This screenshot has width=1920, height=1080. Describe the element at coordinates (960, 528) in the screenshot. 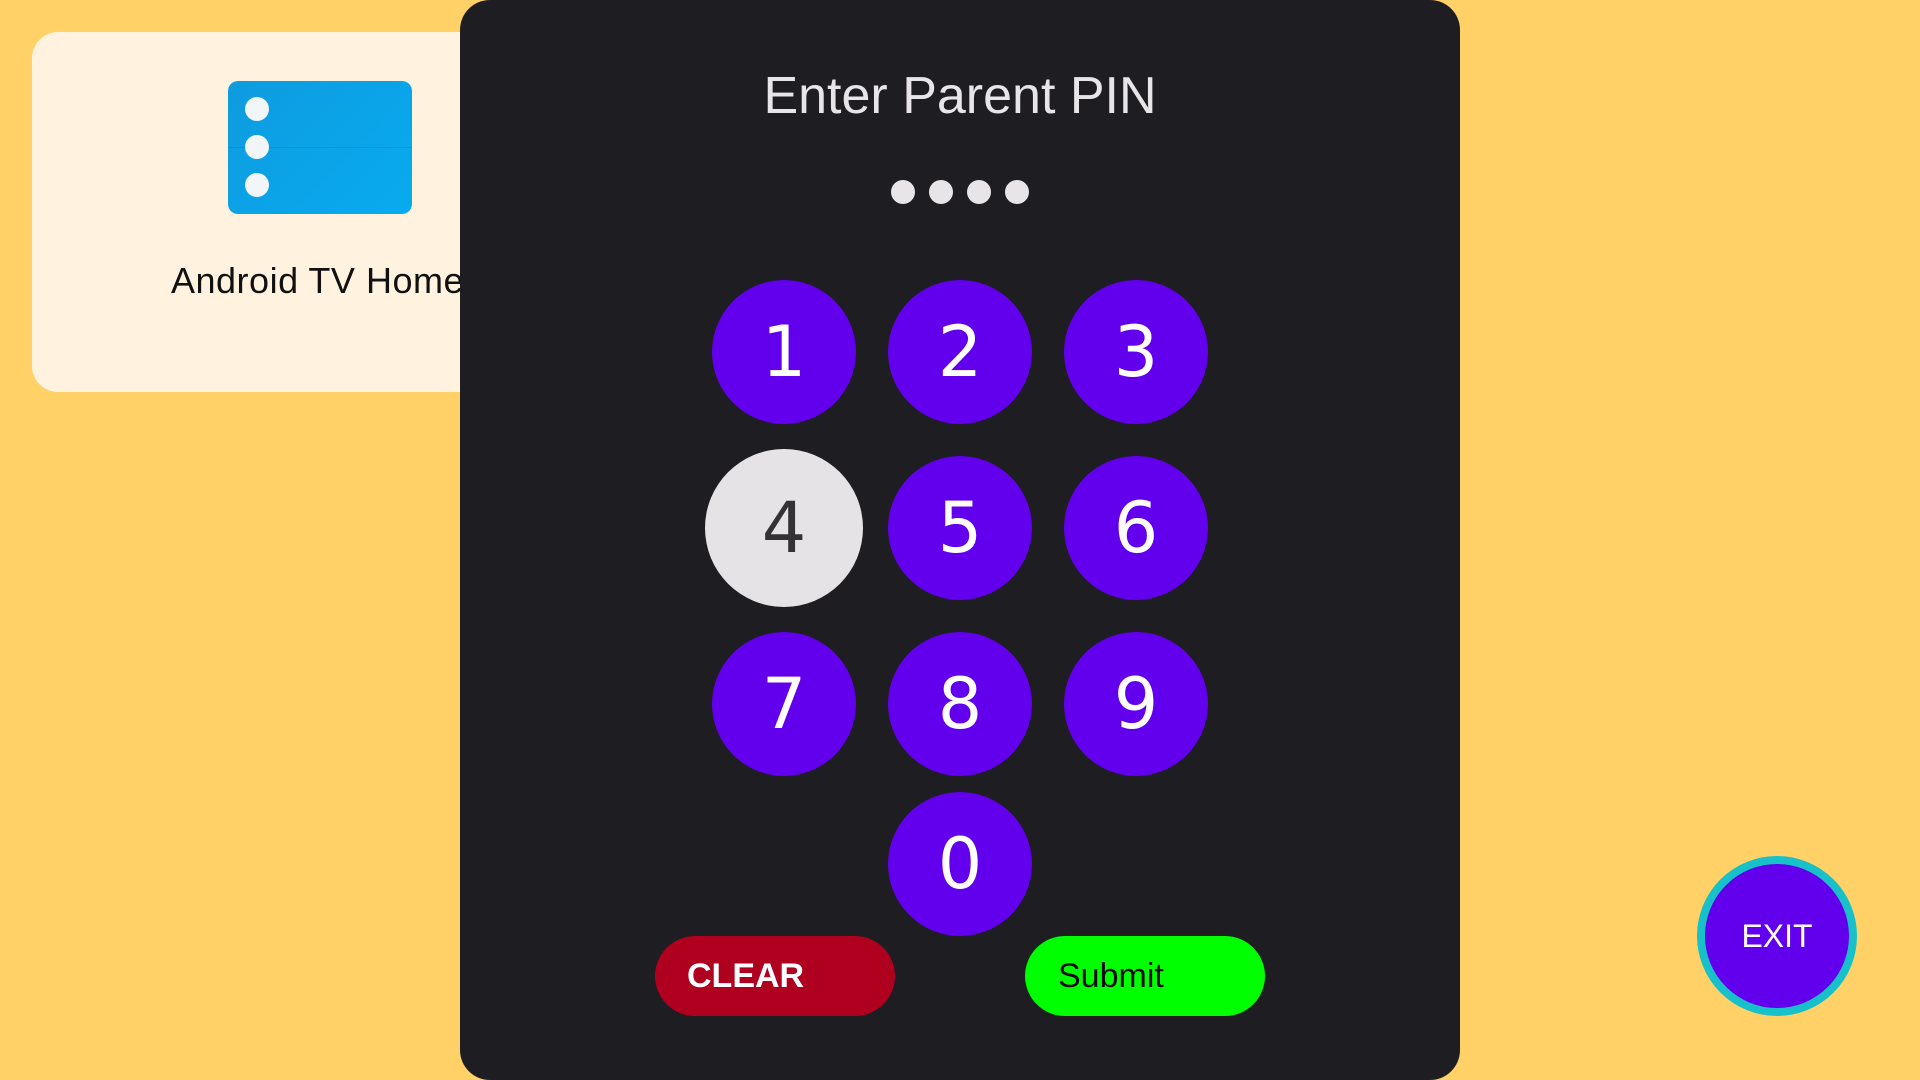

I see `keypad-key-5: 5` at that location.